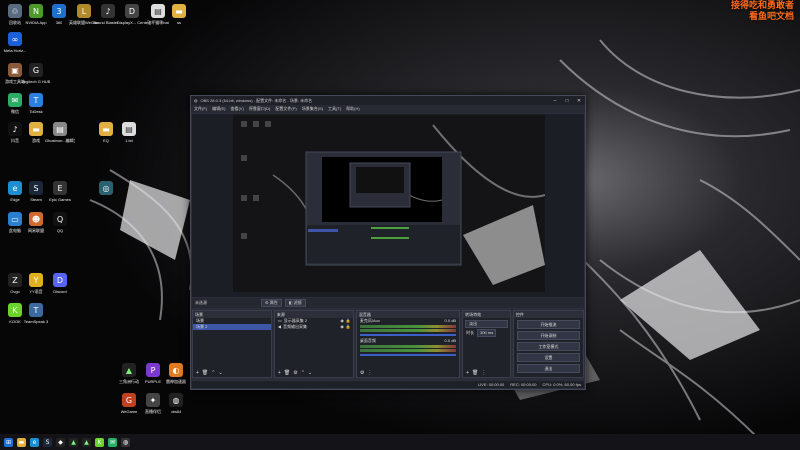  What do you see at coordinates (548, 314) in the screenshot?
I see `controls-title: 控件` at bounding box center [548, 314].